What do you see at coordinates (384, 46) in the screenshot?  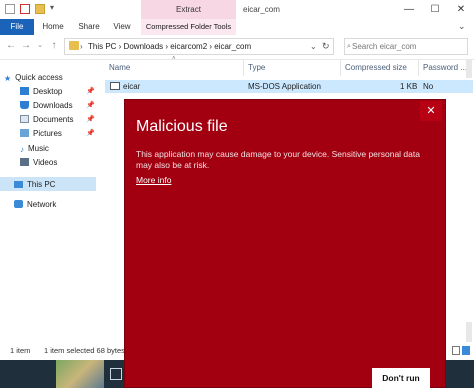 I see `search-placeholder: Search eicar_com` at bounding box center [384, 46].